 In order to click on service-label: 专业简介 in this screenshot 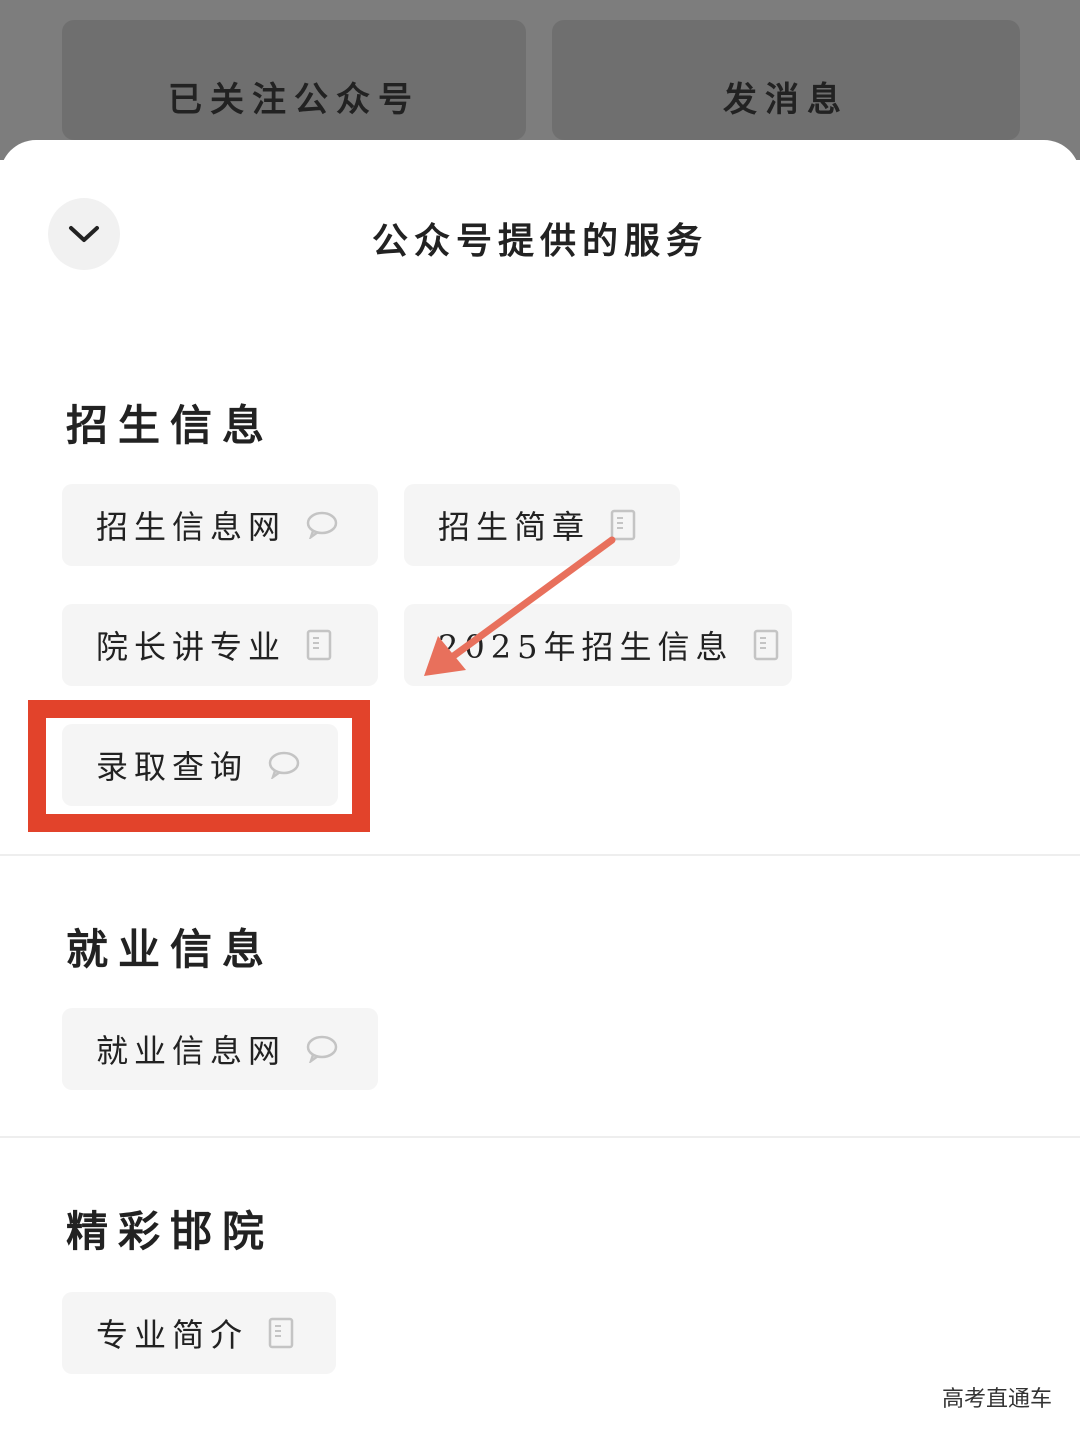, I will do `click(172, 1335)`.